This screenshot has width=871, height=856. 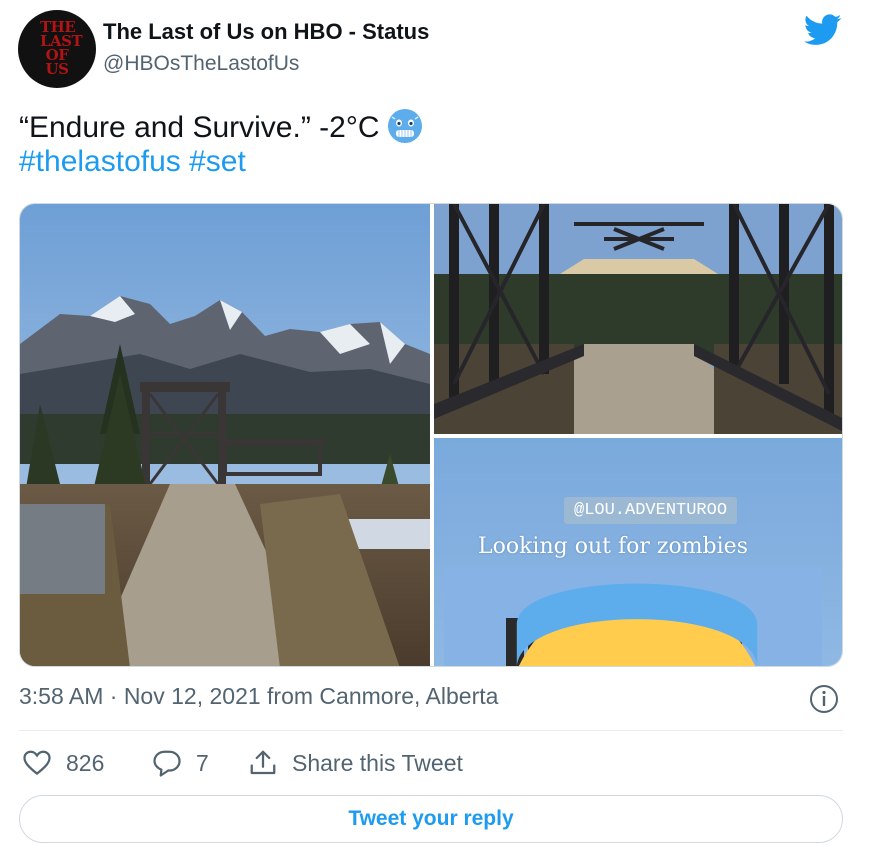 I want to click on screaming-face-emoji-icon, so click(x=637, y=624).